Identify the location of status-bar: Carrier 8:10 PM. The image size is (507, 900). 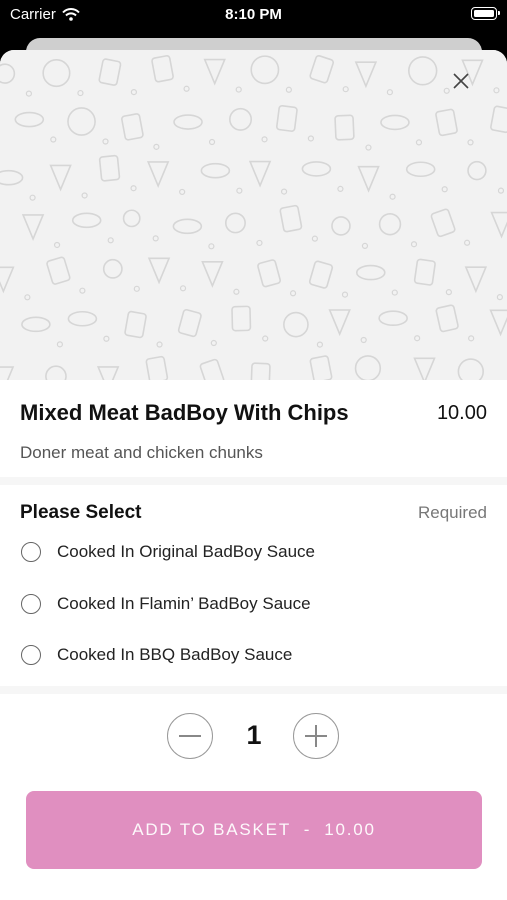
(253, 15).